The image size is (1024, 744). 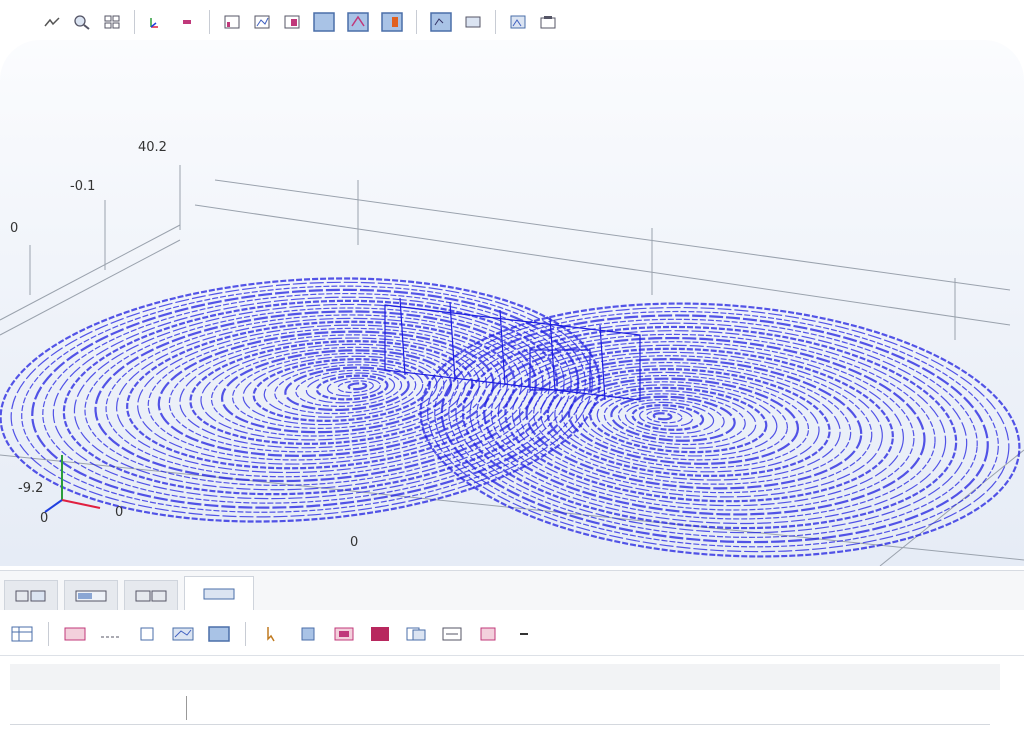 I want to click on status-row, so click(x=505, y=677).